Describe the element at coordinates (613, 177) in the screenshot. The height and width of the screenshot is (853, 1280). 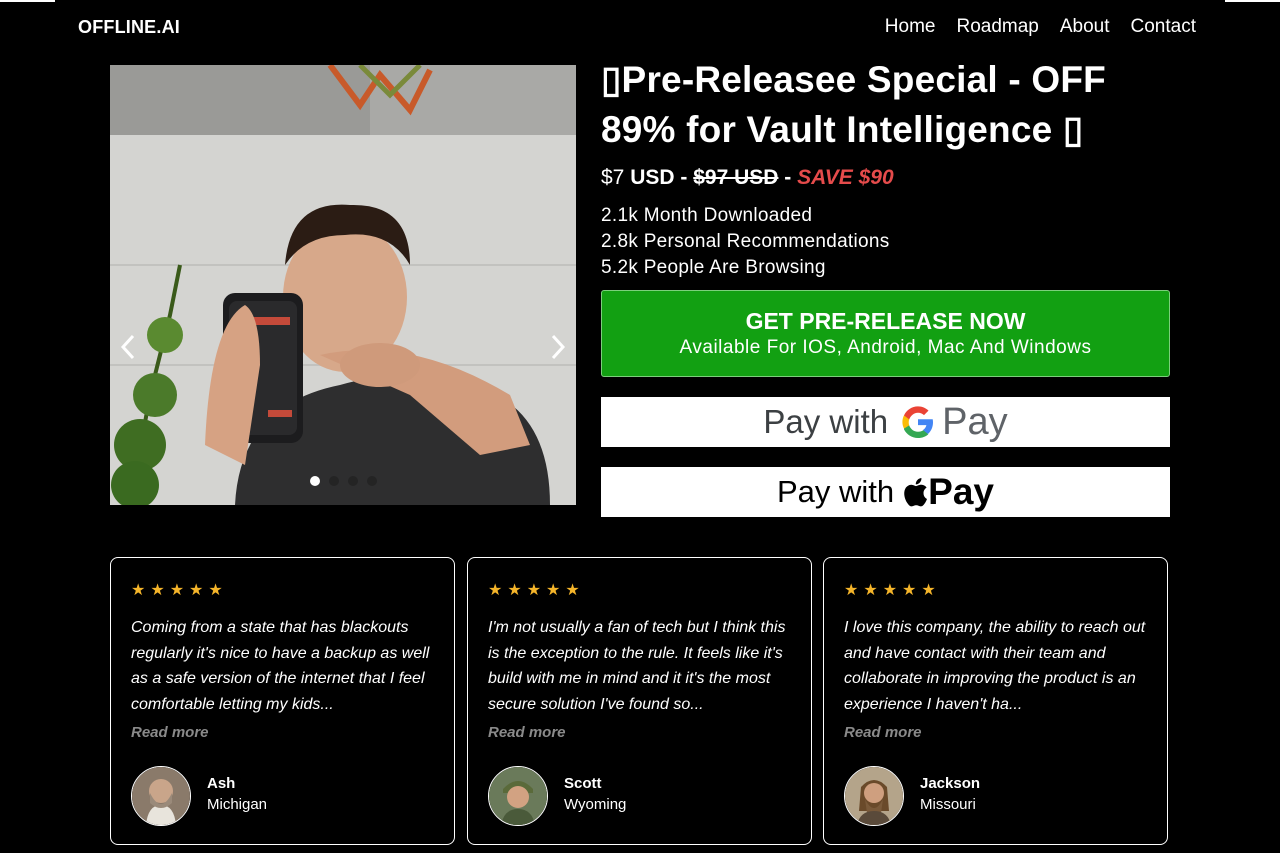
I see `price-new: $7` at that location.